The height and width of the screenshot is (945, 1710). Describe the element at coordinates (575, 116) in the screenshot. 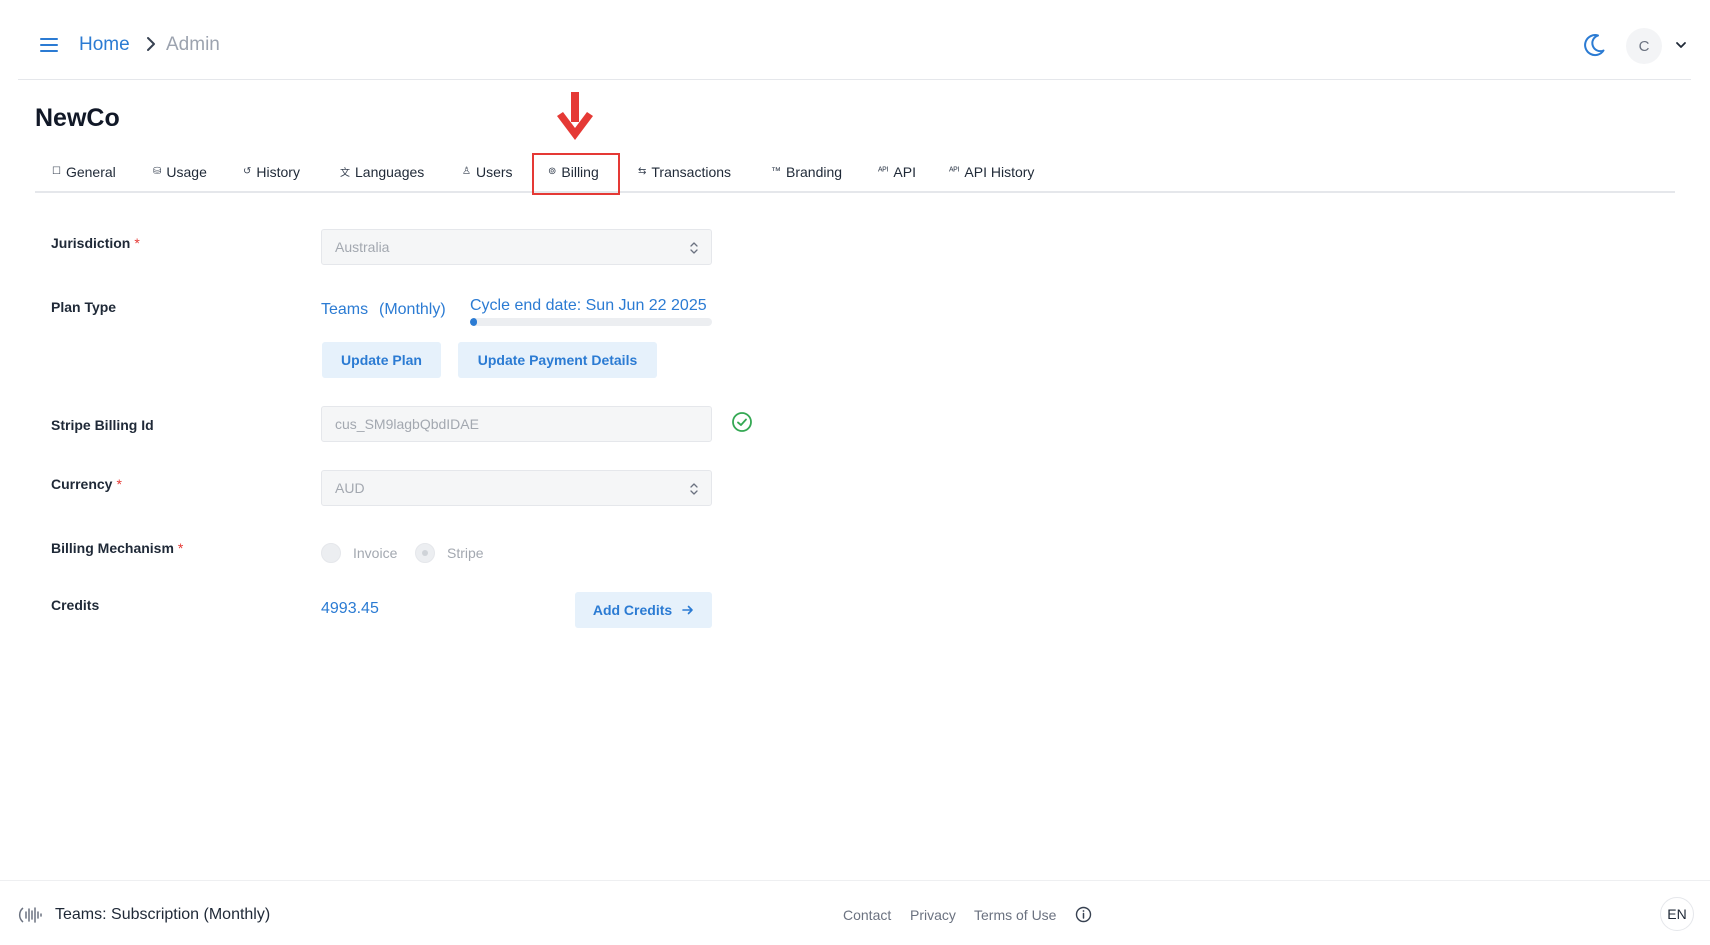

I see `red-arrow-down-icon` at that location.